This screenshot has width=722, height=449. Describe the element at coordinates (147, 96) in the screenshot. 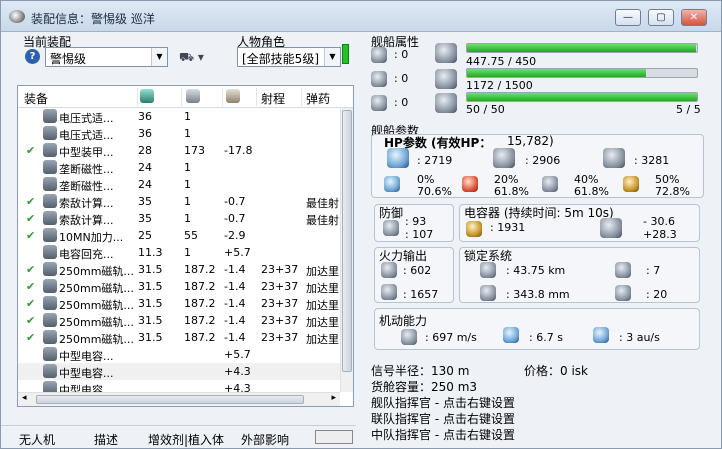

I see `pg-header-icon` at that location.